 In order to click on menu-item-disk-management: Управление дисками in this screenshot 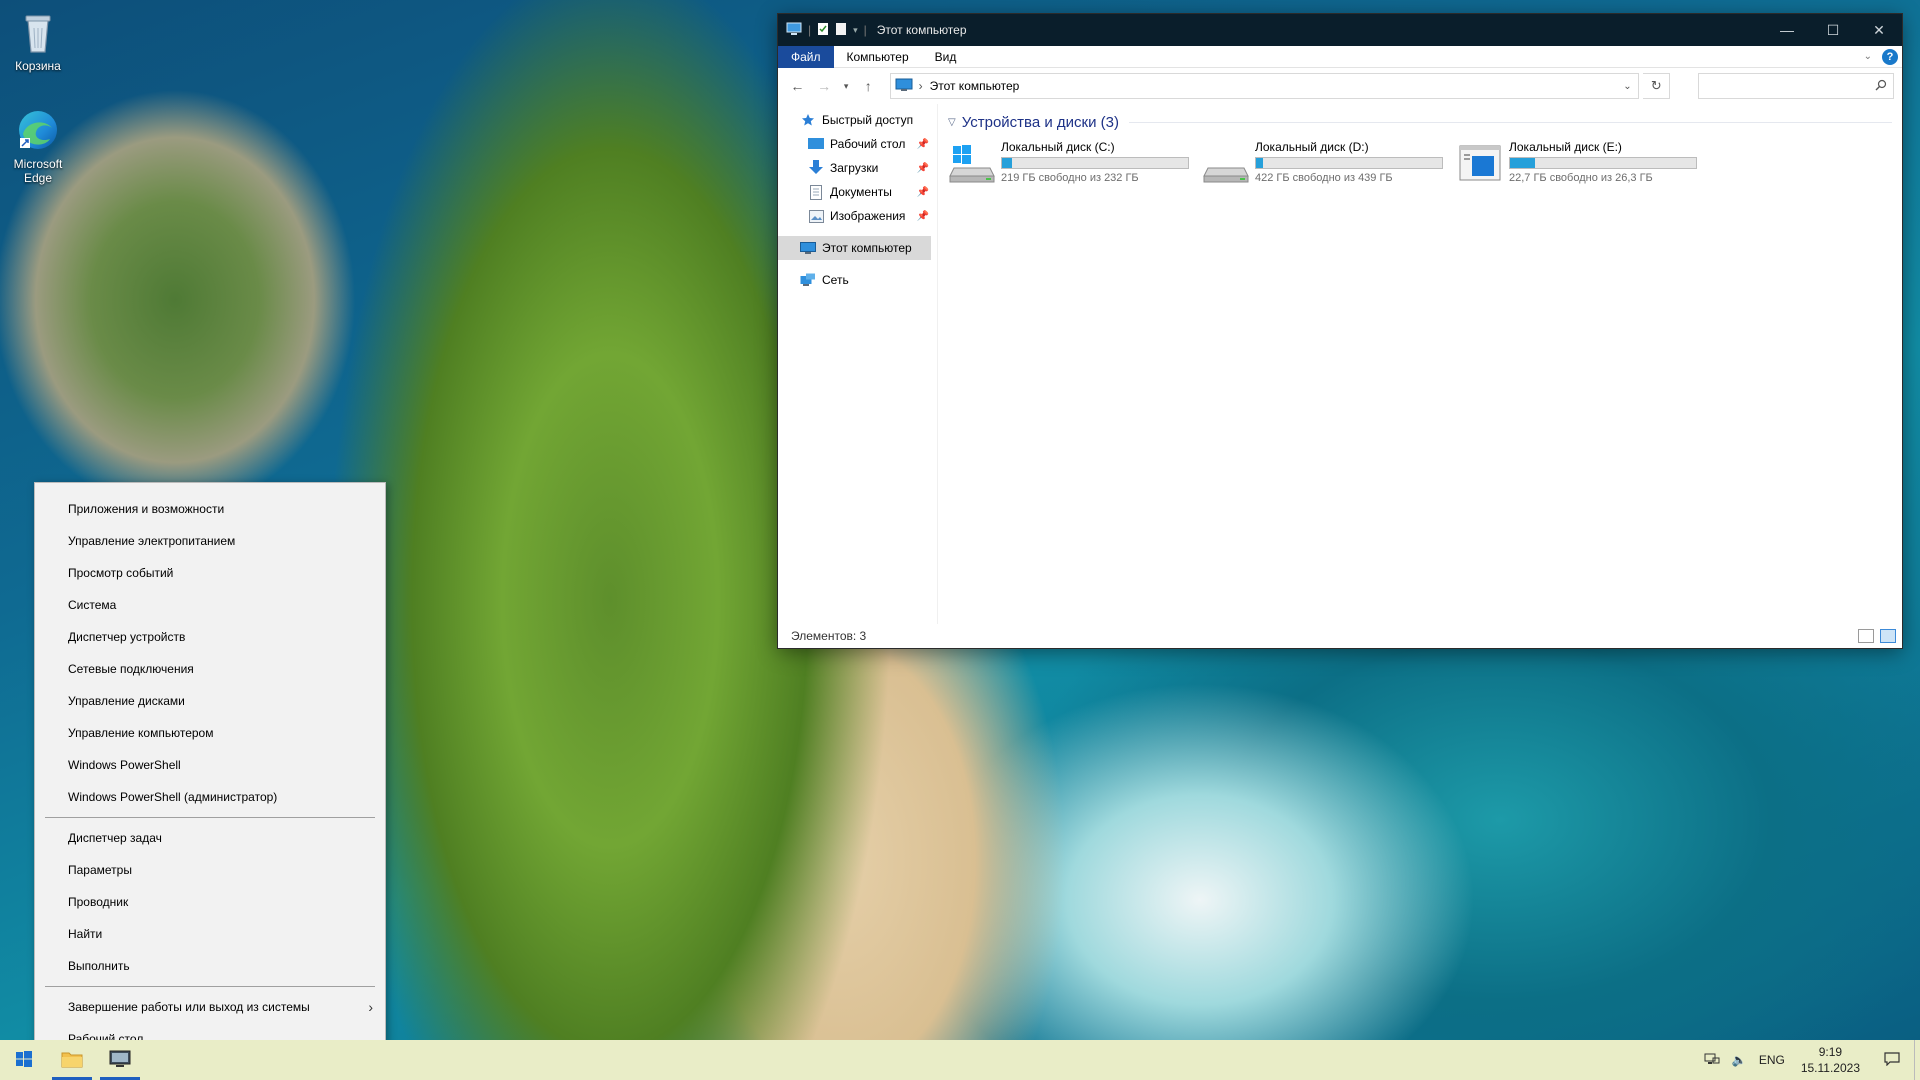, I will do `click(210, 701)`.